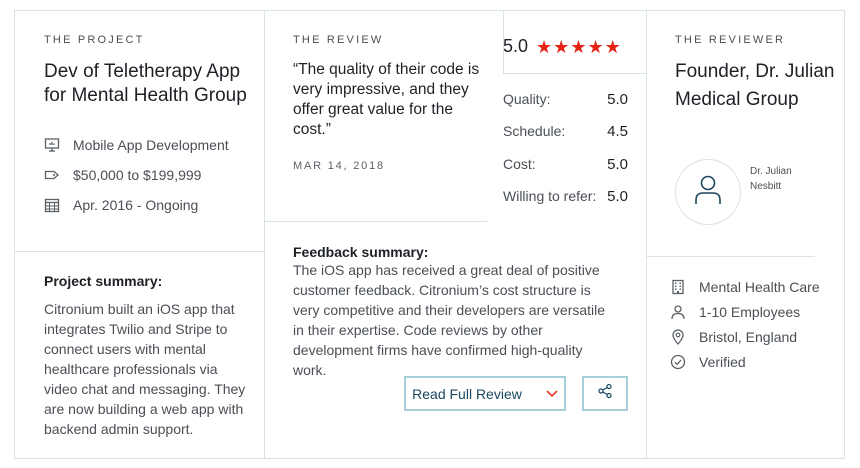  Describe the element at coordinates (52, 175) in the screenshot. I see `price-tag-icon` at that location.